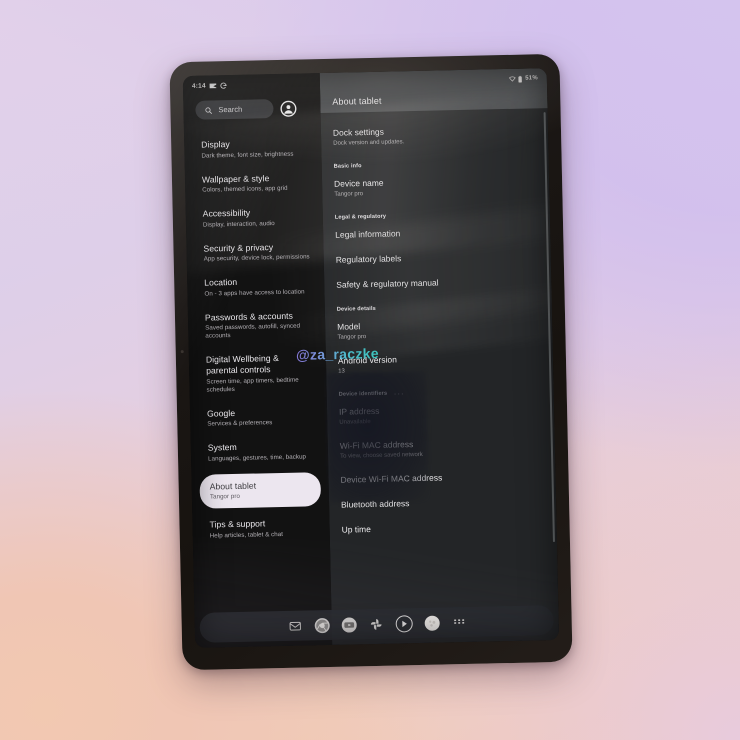 Image resolution: width=740 pixels, height=740 pixels. I want to click on sidebar-item-sublabel: Tangor pro, so click(225, 496).